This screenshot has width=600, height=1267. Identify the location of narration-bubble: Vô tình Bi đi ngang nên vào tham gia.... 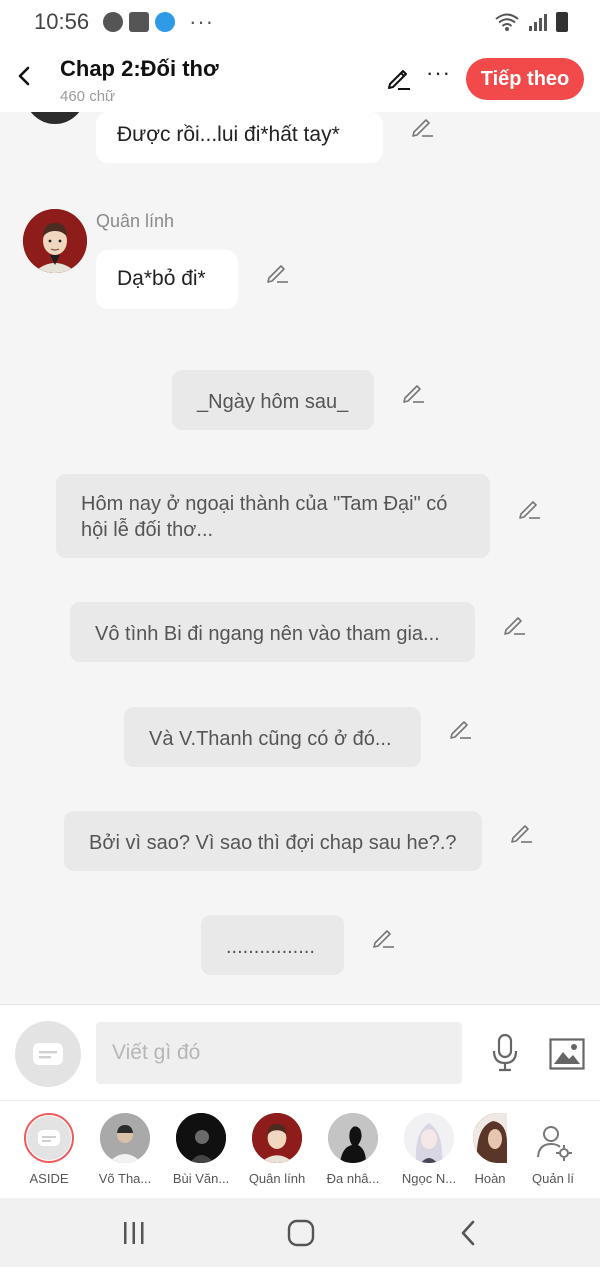
(272, 632).